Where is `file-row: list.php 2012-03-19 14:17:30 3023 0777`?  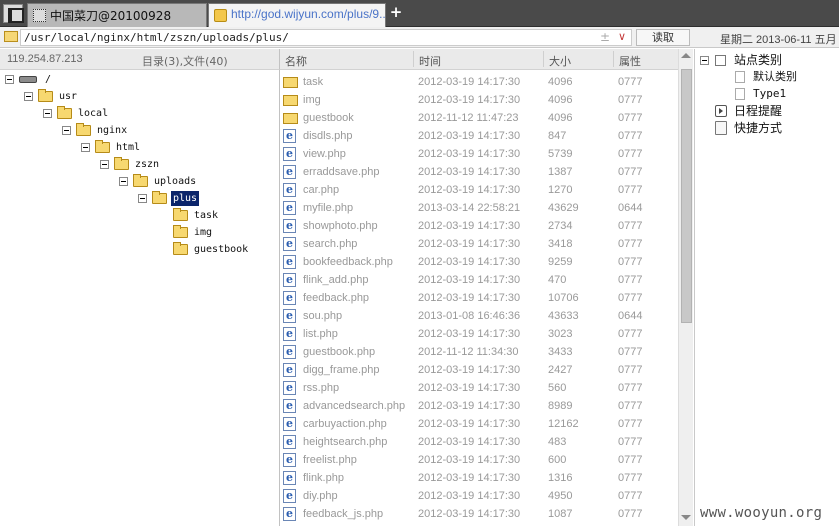
file-row: list.php 2012-03-19 14:17:30 3023 0777 is located at coordinates (479, 334).